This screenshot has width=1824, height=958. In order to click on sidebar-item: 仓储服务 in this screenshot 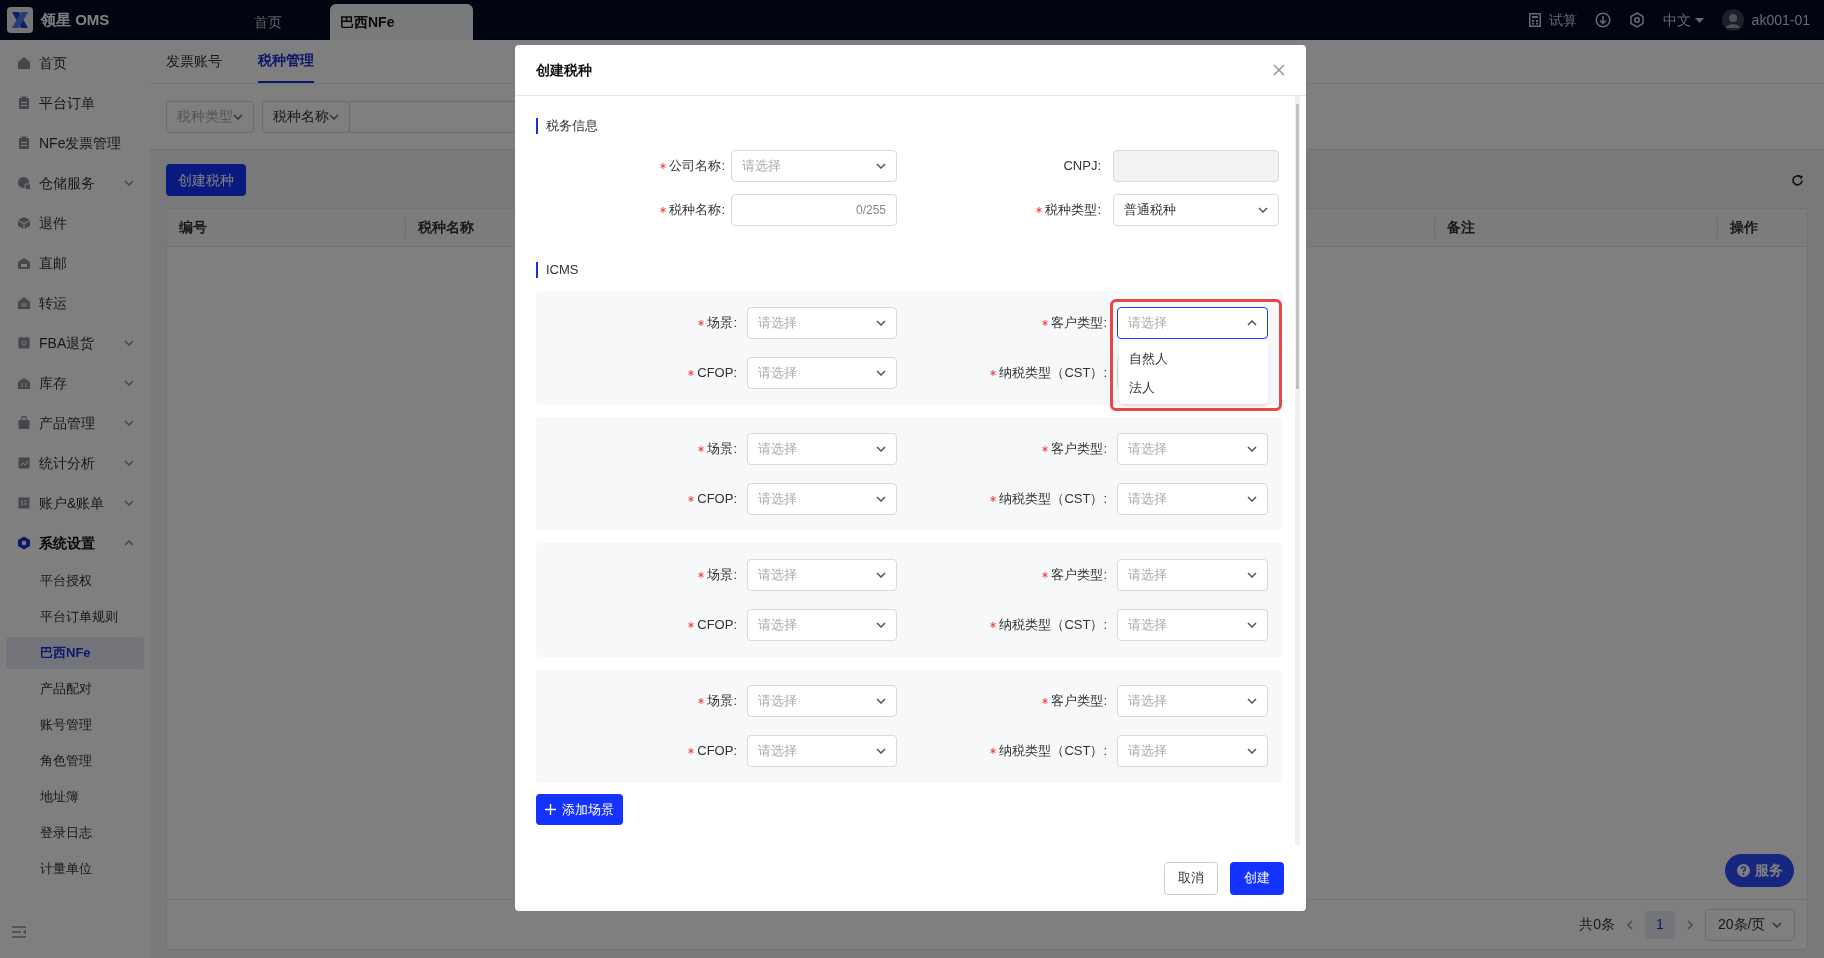, I will do `click(75, 183)`.